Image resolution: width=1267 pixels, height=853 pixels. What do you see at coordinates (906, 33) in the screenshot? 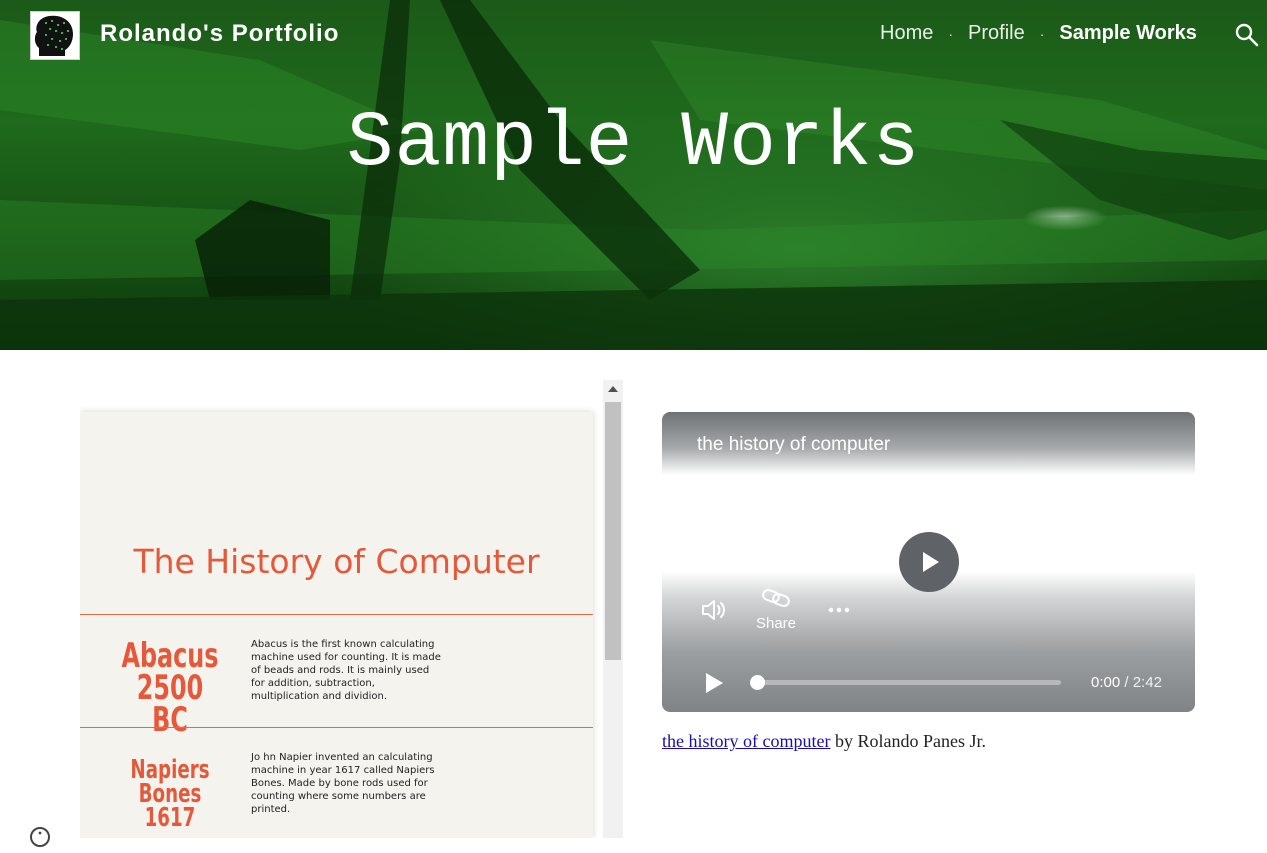
I see `nav-home: Home` at bounding box center [906, 33].